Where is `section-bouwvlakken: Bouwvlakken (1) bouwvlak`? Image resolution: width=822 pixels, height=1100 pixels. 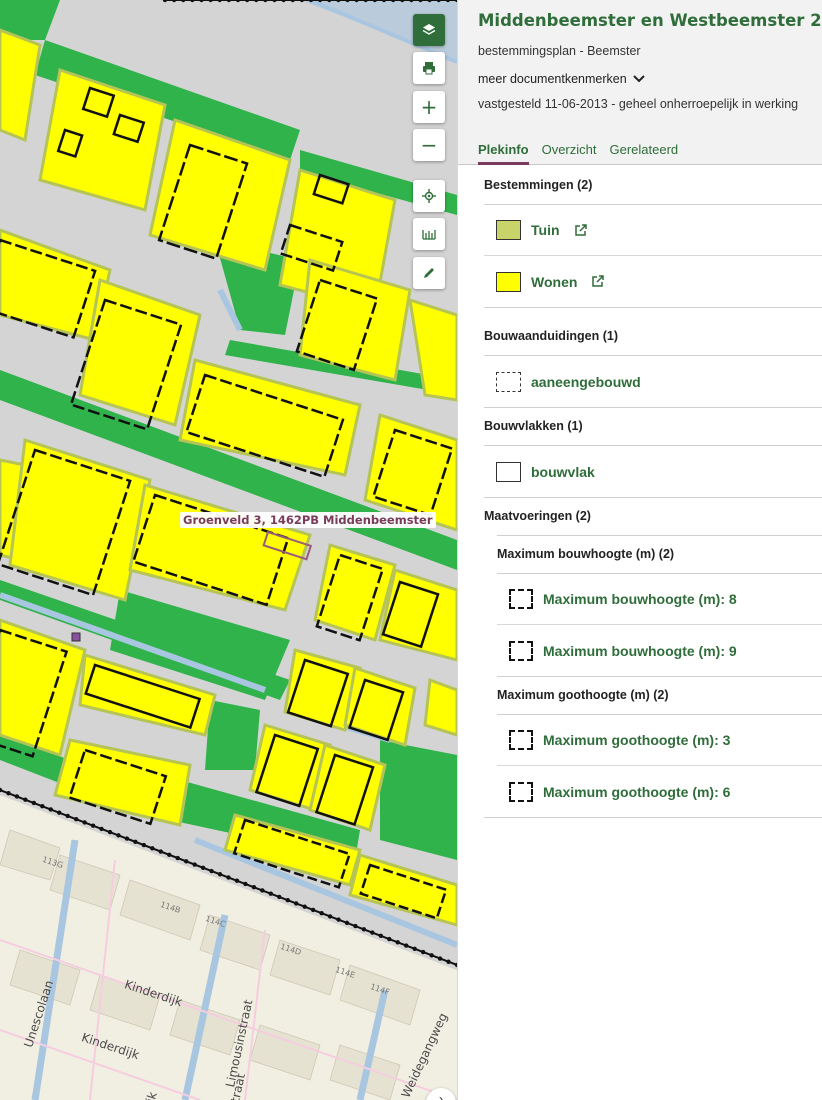 section-bouwvlakken: Bouwvlakken (1) bouwvlak is located at coordinates (653, 453).